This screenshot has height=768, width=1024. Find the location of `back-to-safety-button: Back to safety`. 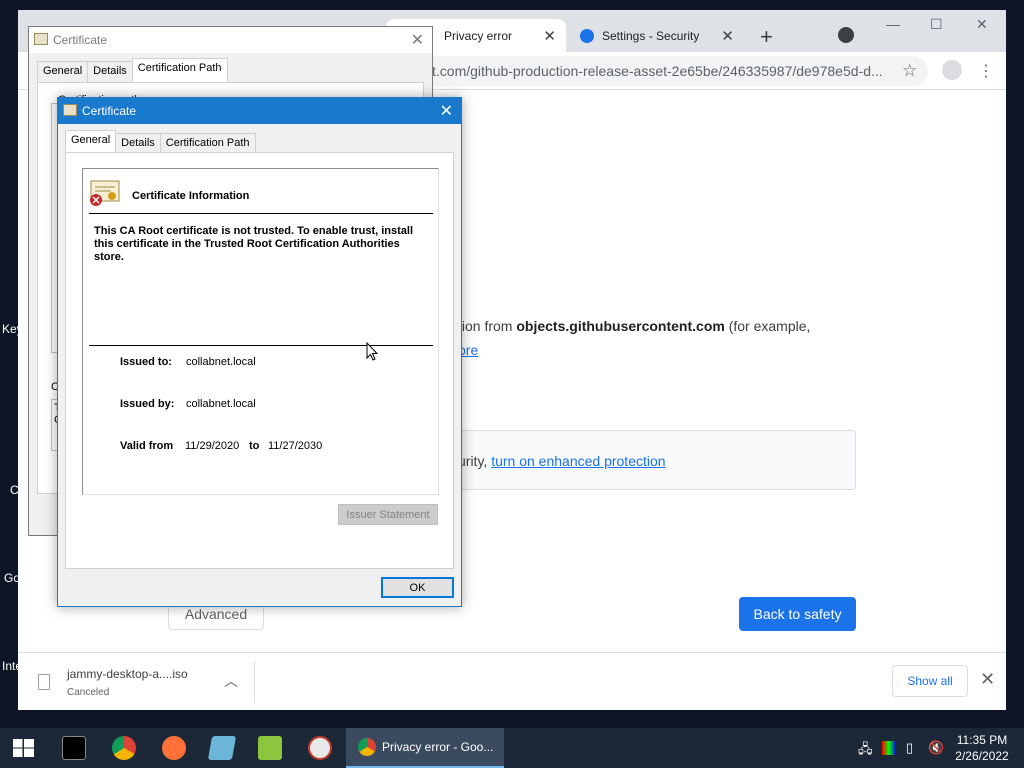

back-to-safety-button: Back to safety is located at coordinates (797, 614).